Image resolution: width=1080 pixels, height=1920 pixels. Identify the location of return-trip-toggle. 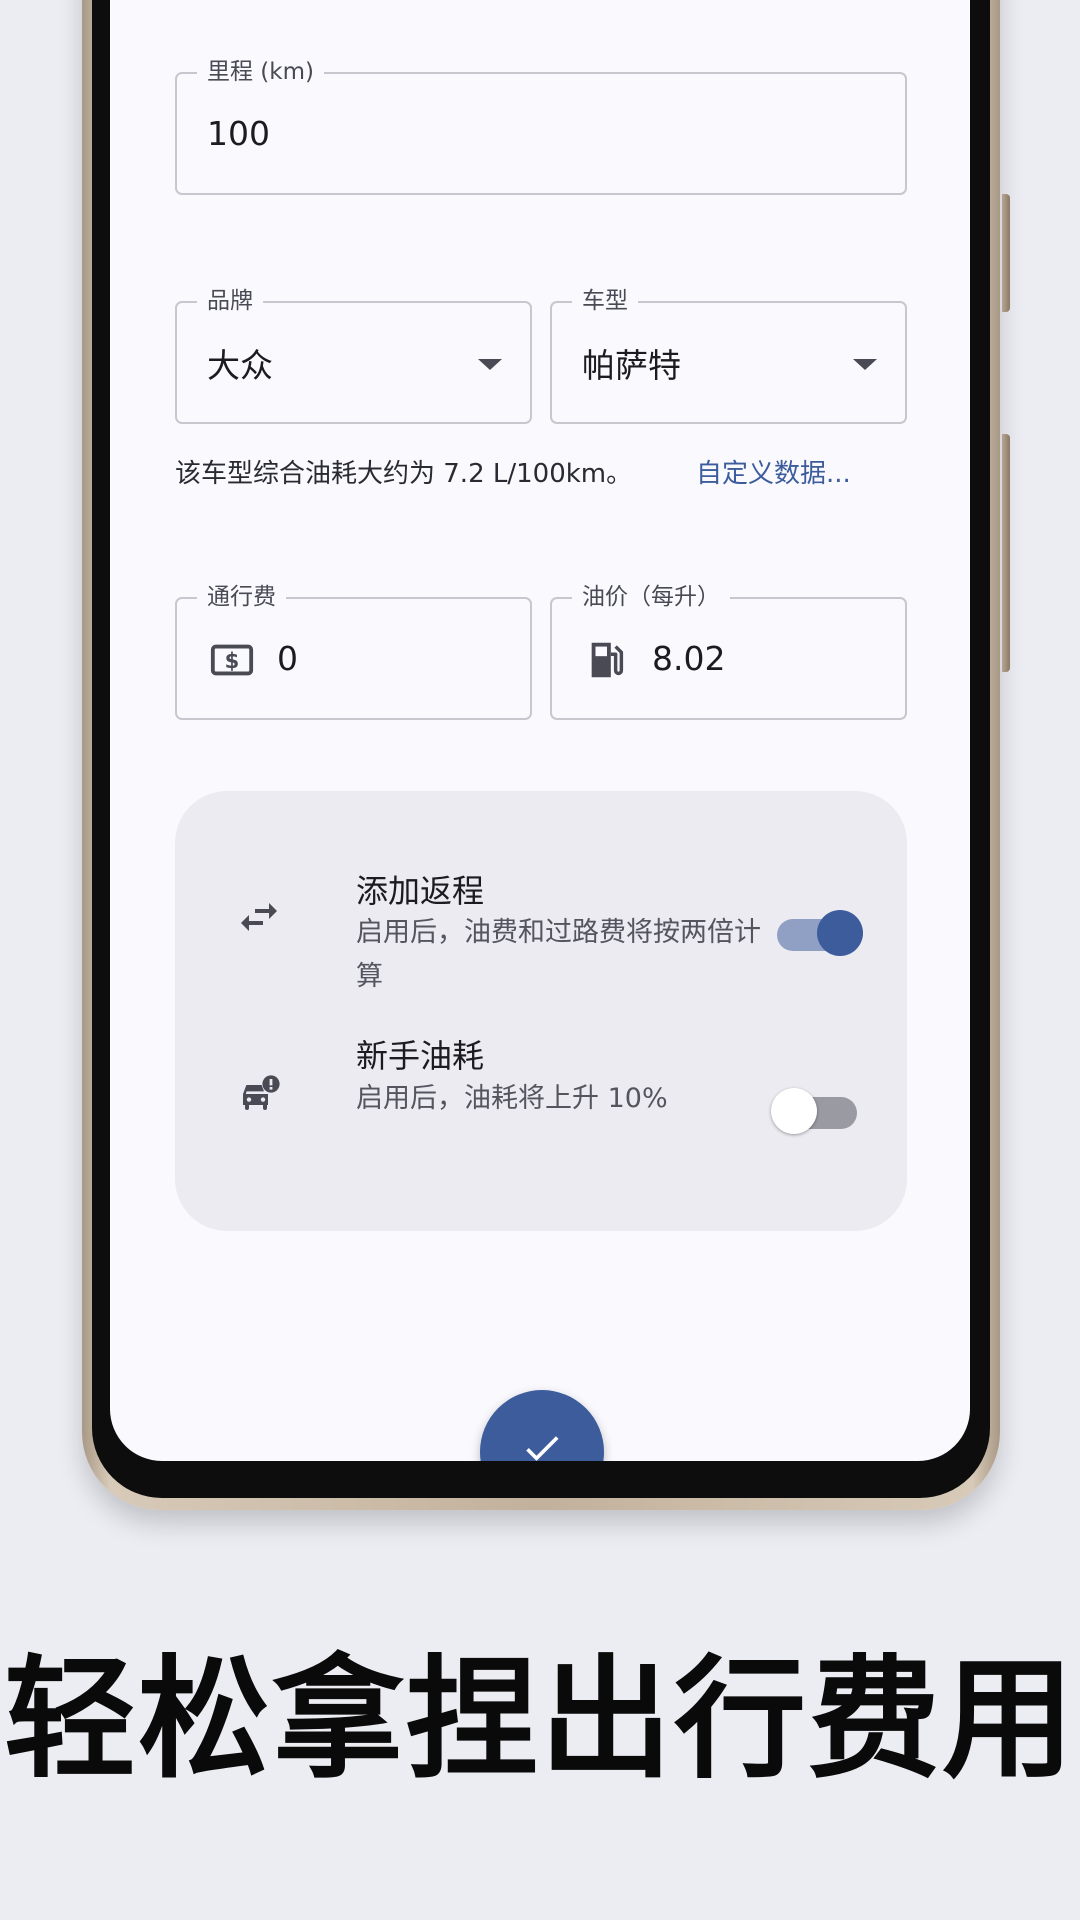
(820, 933).